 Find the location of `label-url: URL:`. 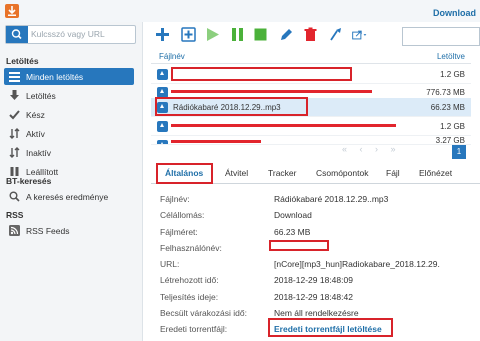

label-url: URL: is located at coordinates (170, 264).